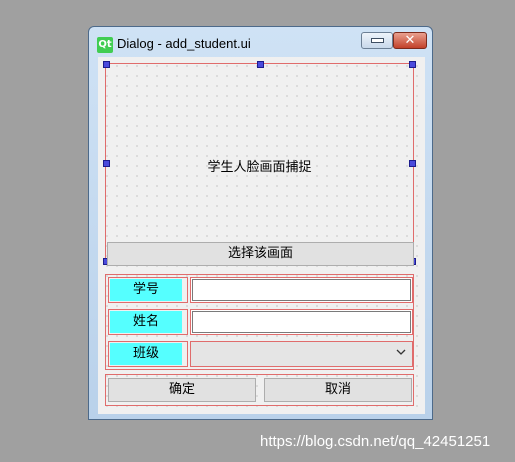 This screenshot has width=515, height=462. What do you see at coordinates (401, 353) in the screenshot?
I see `chevron-down-icon` at bounding box center [401, 353].